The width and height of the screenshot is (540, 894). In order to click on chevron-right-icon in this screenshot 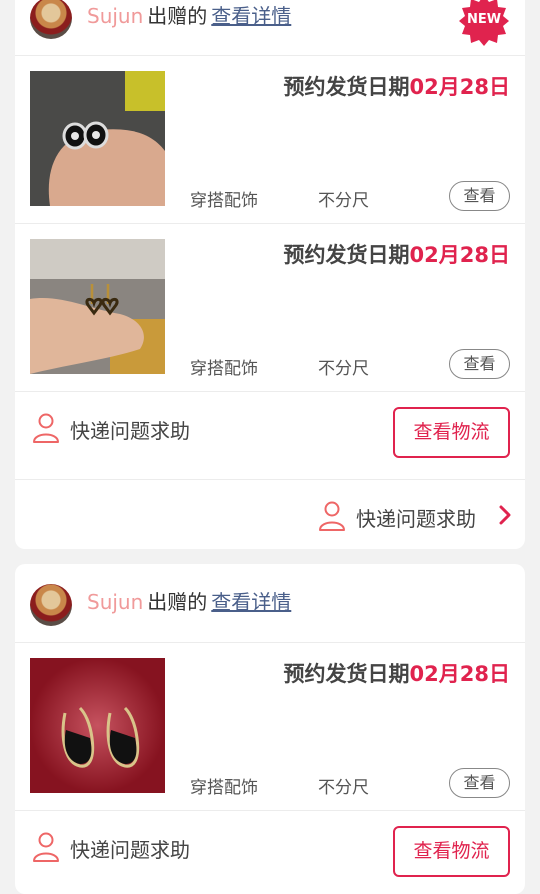, I will do `click(505, 515)`.